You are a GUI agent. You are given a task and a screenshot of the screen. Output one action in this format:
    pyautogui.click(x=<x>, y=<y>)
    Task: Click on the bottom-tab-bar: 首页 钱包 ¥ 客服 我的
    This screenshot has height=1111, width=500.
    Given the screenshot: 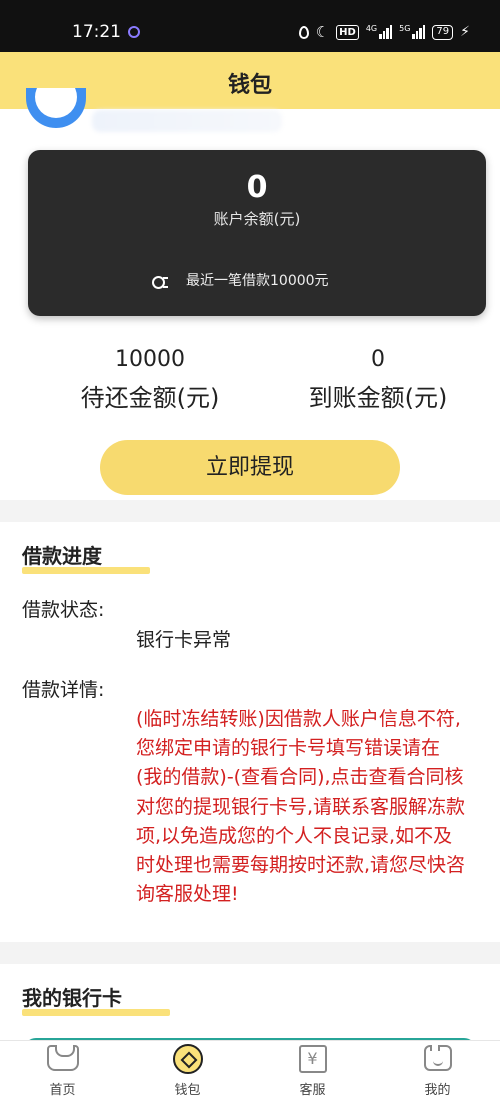 What is the action you would take?
    pyautogui.click(x=250, y=1075)
    